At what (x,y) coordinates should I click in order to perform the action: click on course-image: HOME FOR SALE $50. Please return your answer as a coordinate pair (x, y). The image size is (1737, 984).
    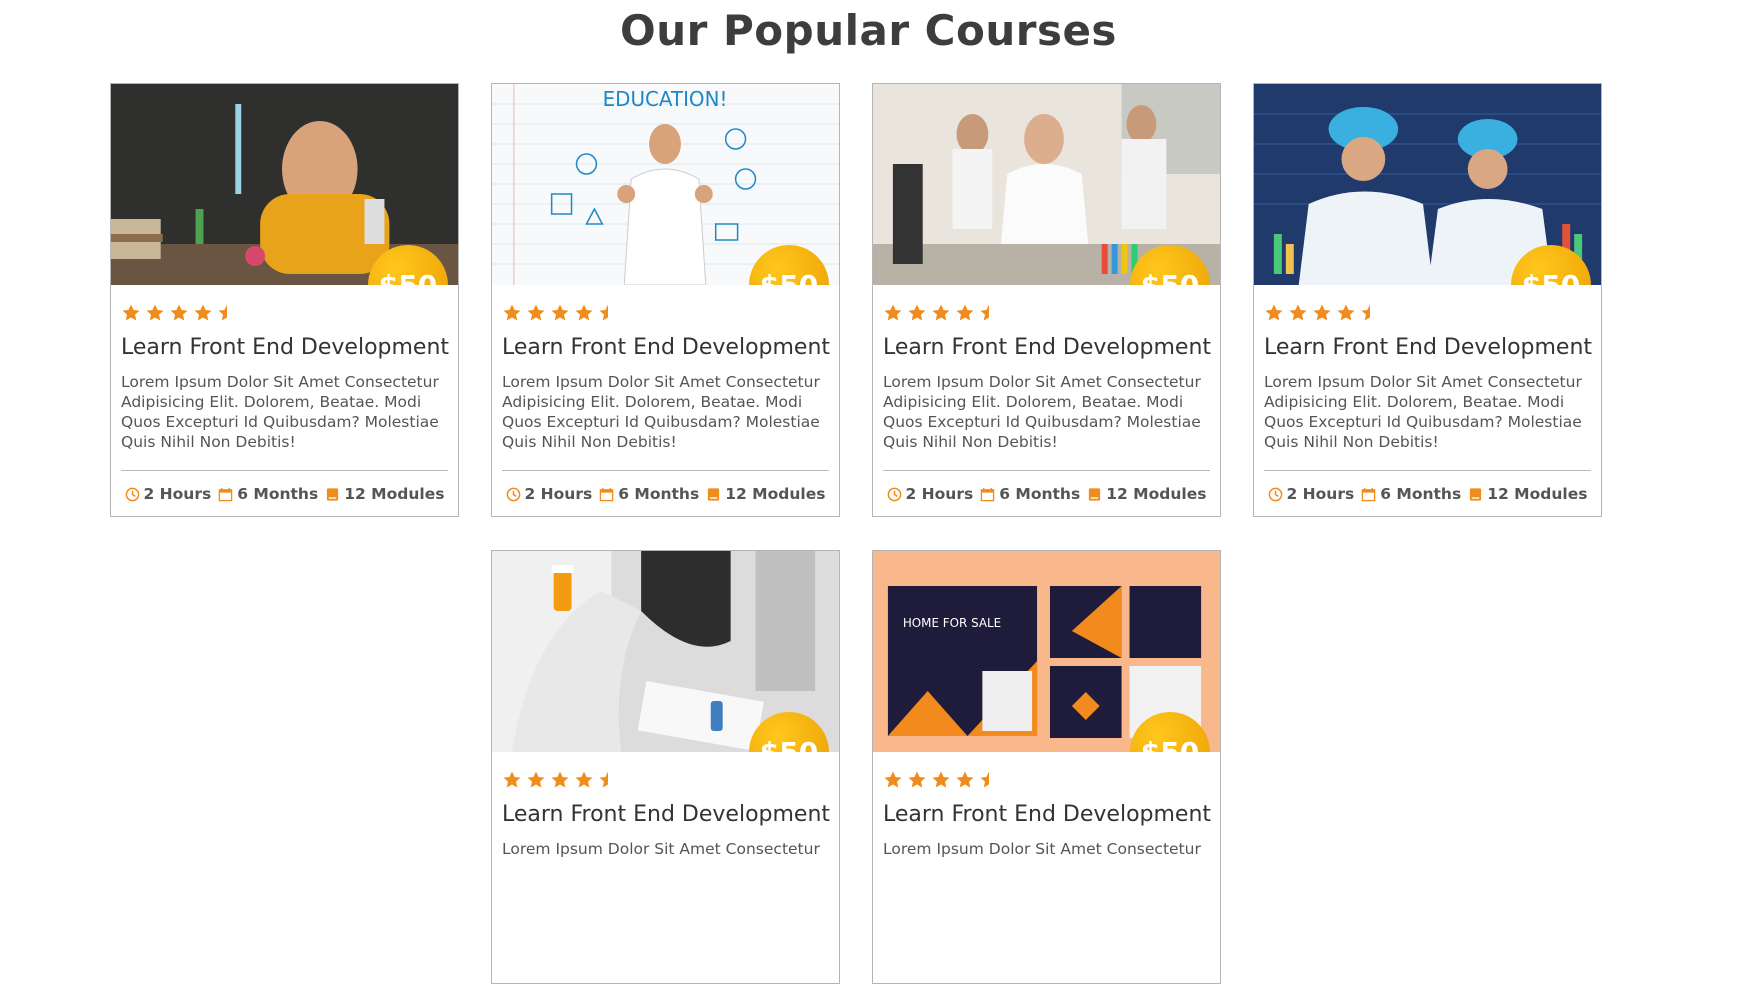
    Looking at the image, I should click on (1046, 651).